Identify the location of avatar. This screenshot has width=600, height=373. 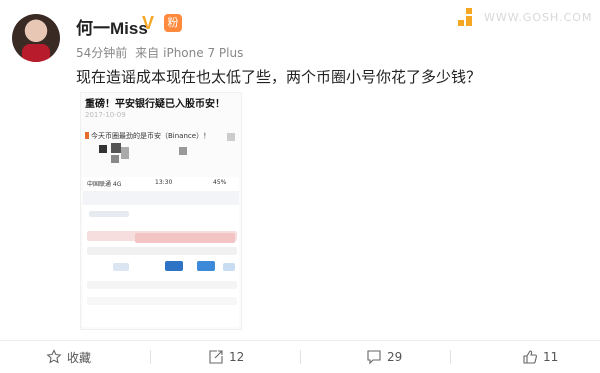
(36, 38).